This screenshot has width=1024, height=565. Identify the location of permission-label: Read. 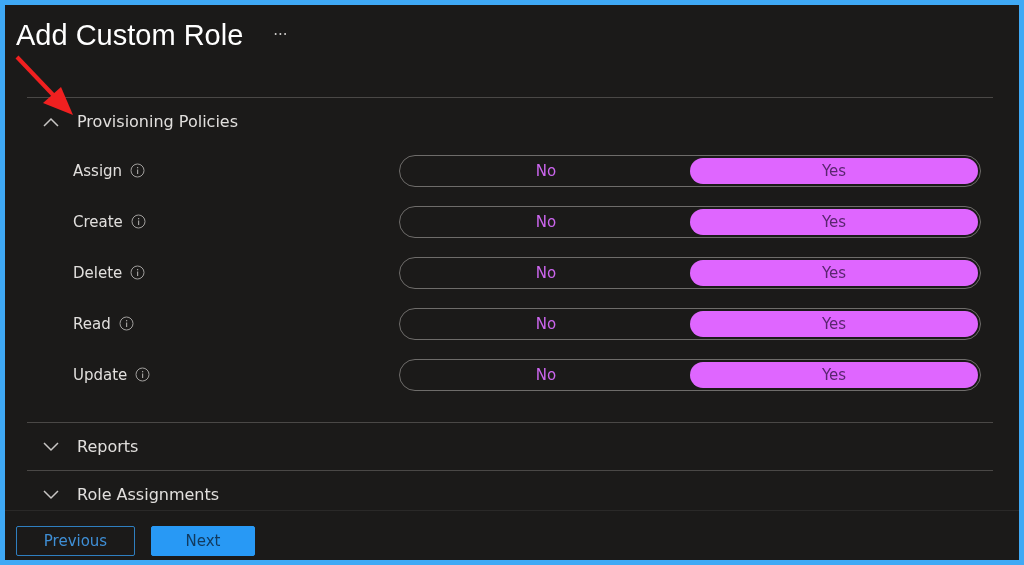
(92, 323).